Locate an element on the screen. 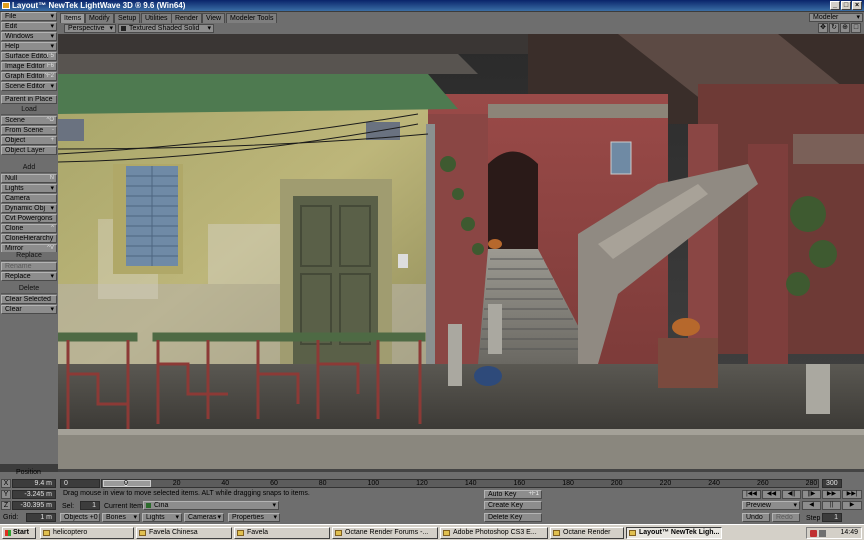  y-position-field: -3.245 m is located at coordinates (34, 494).